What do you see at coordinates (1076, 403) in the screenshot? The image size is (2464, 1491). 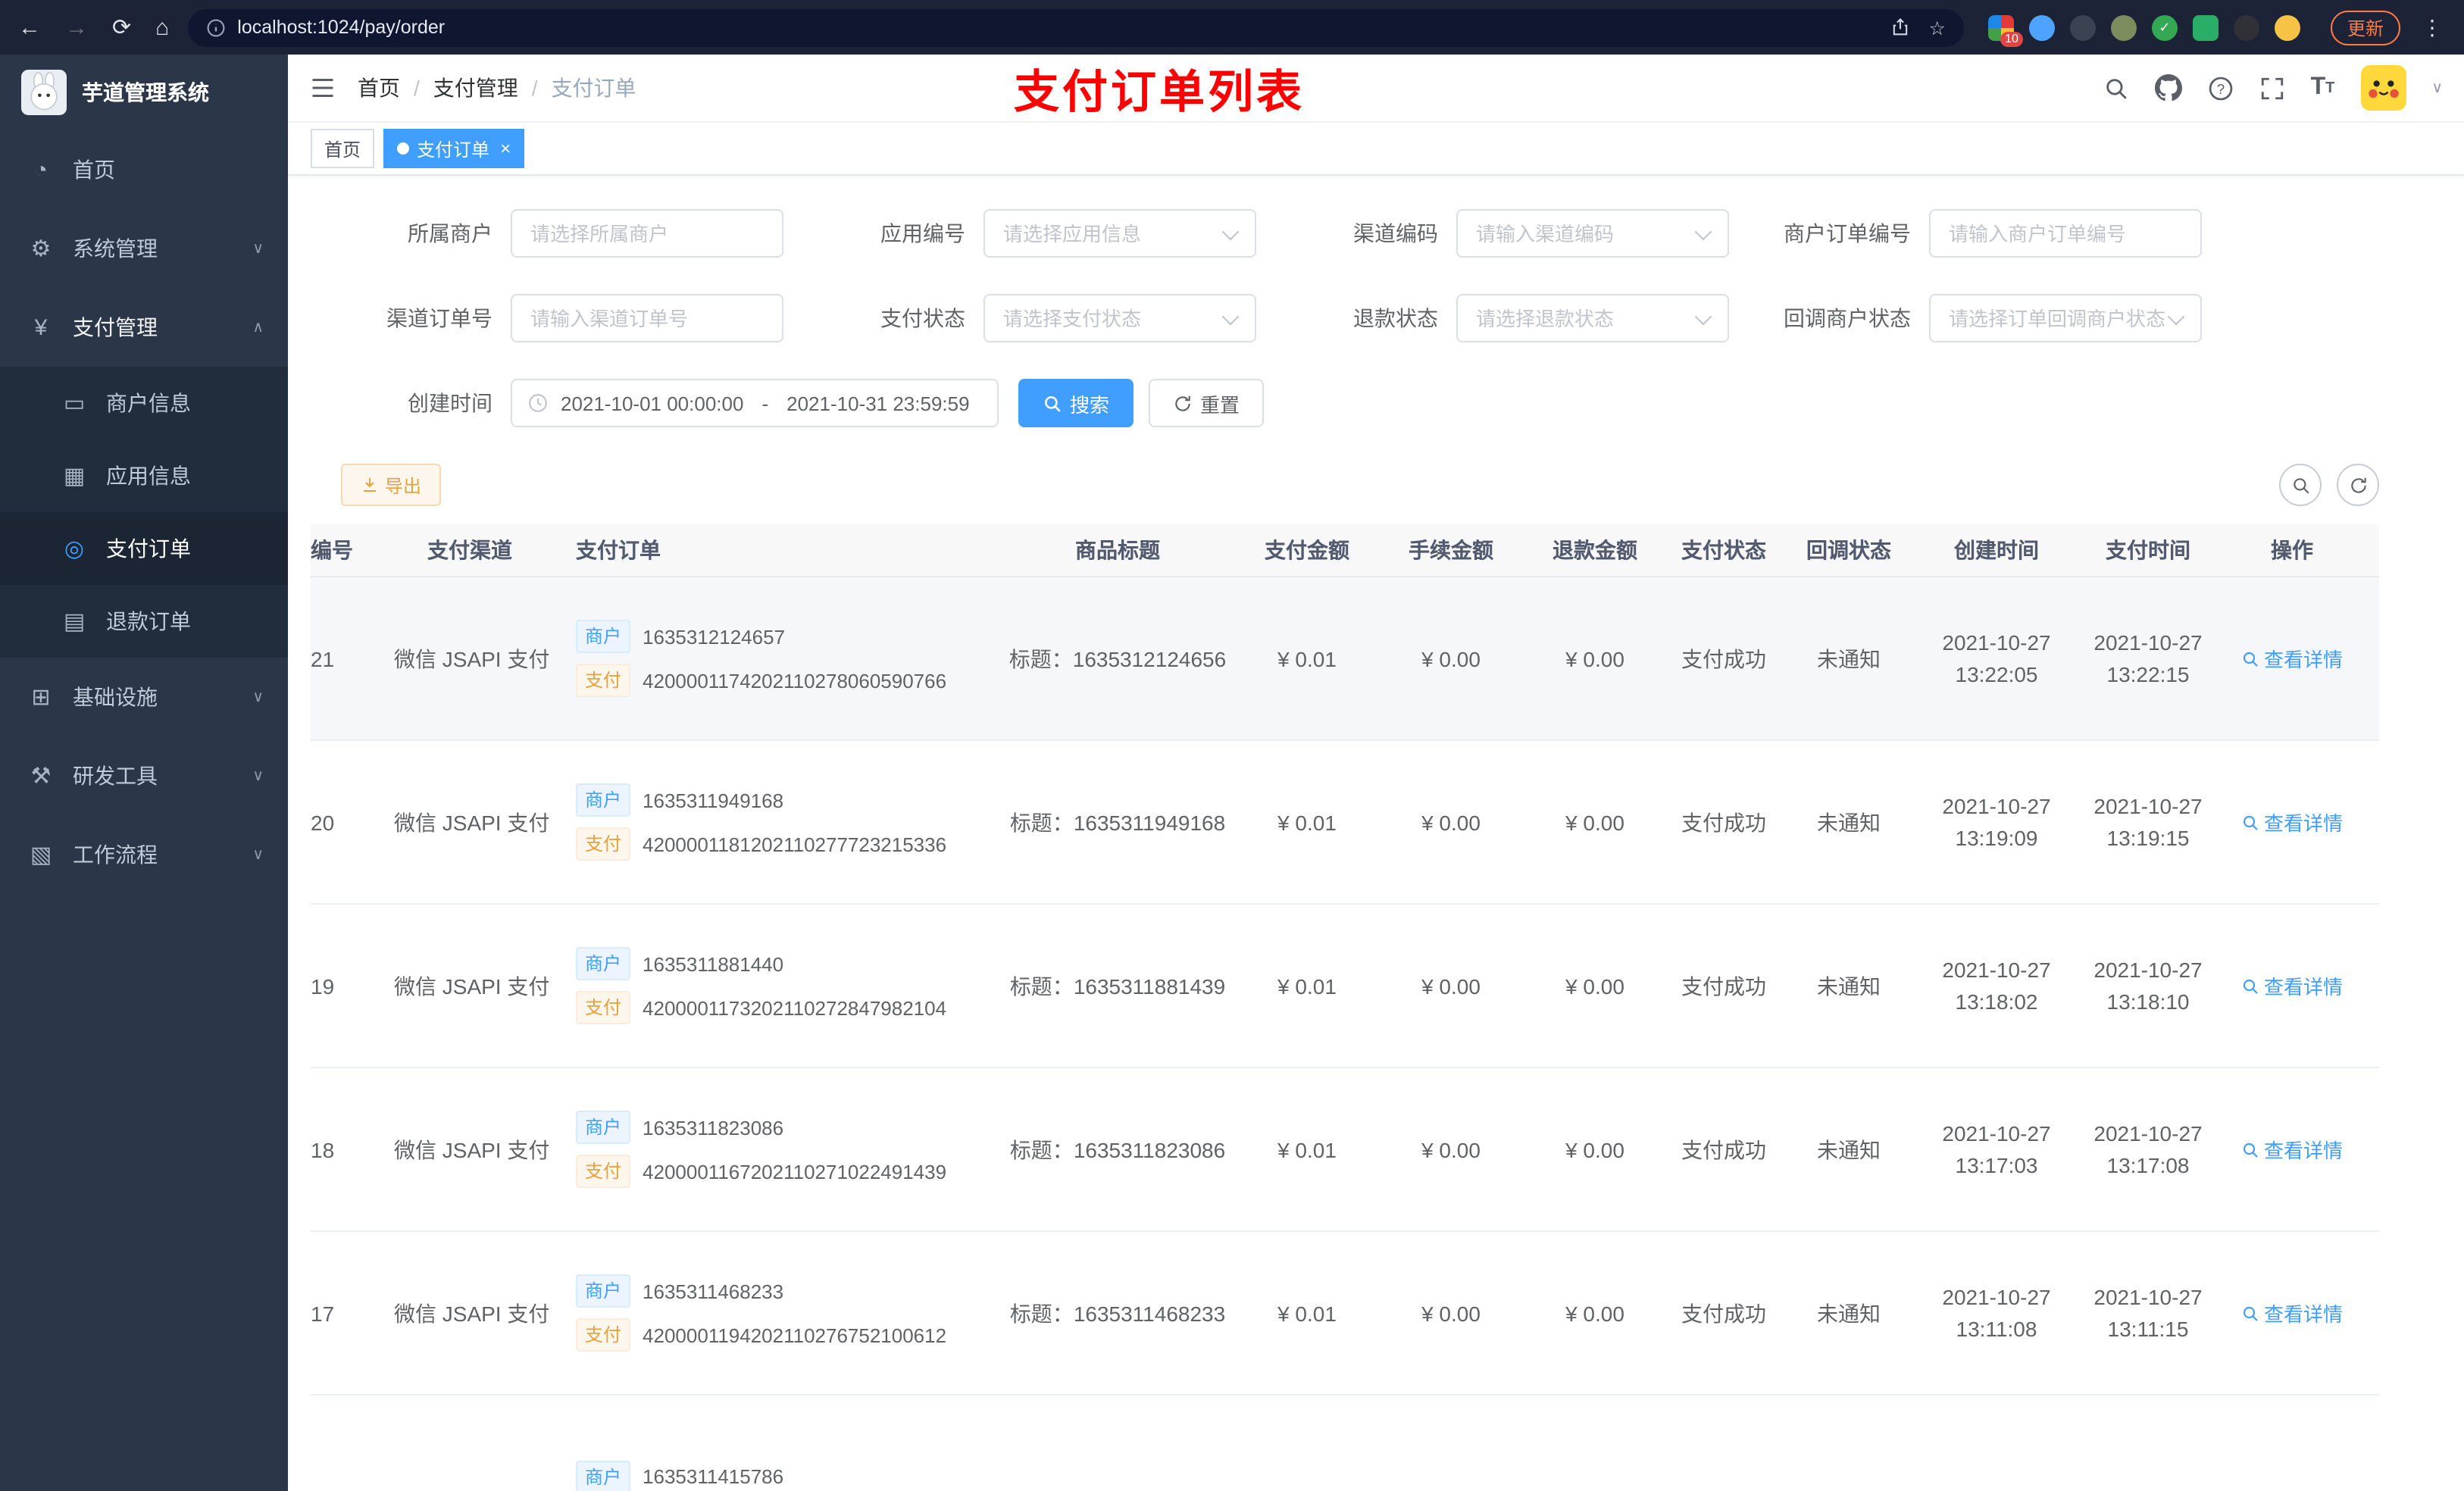 I see `search-button: 搜索` at bounding box center [1076, 403].